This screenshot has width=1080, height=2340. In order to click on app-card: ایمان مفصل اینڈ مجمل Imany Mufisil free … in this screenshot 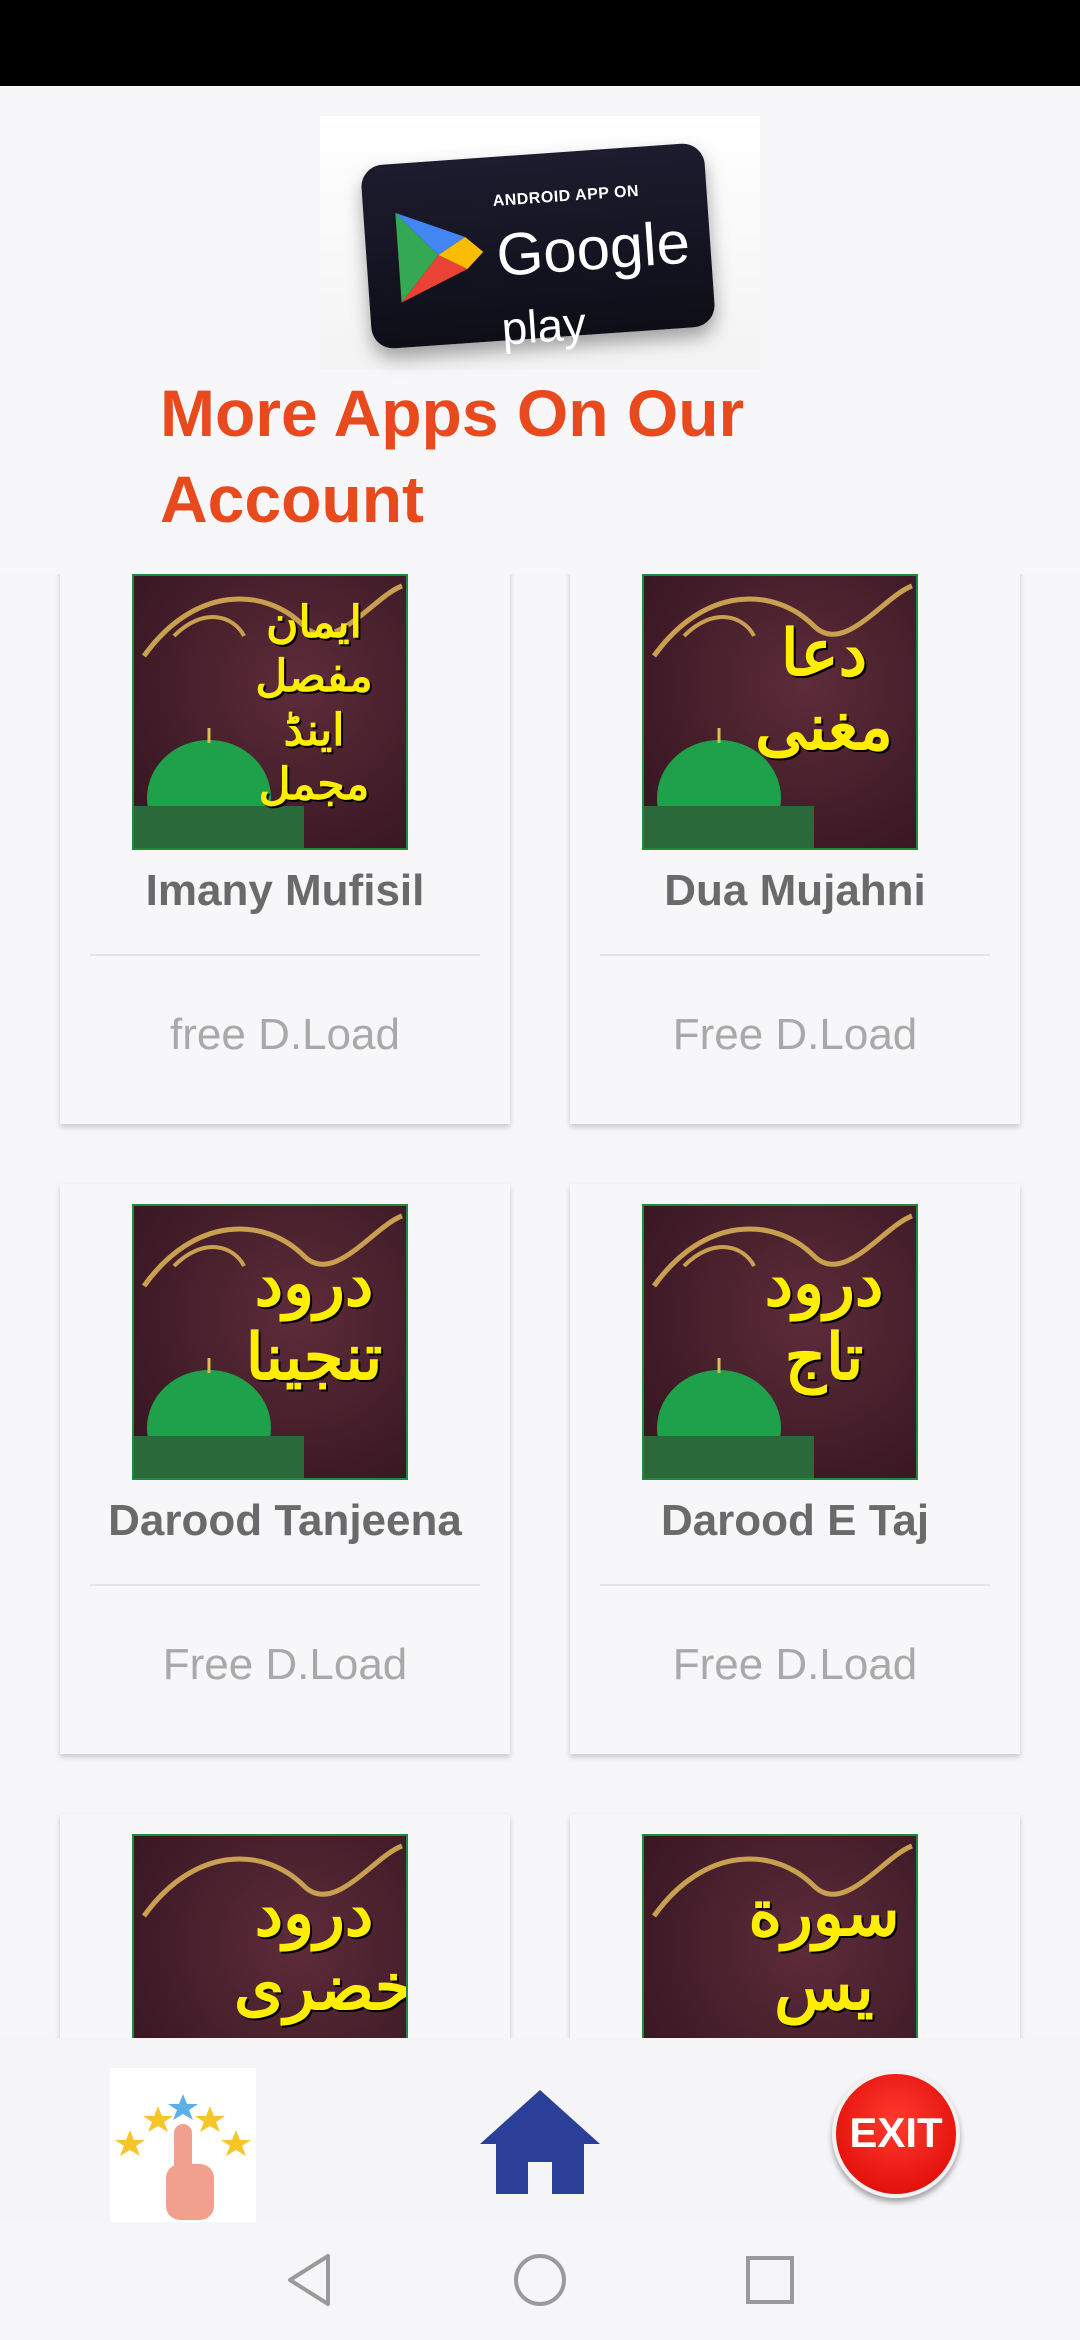, I will do `click(285, 849)`.